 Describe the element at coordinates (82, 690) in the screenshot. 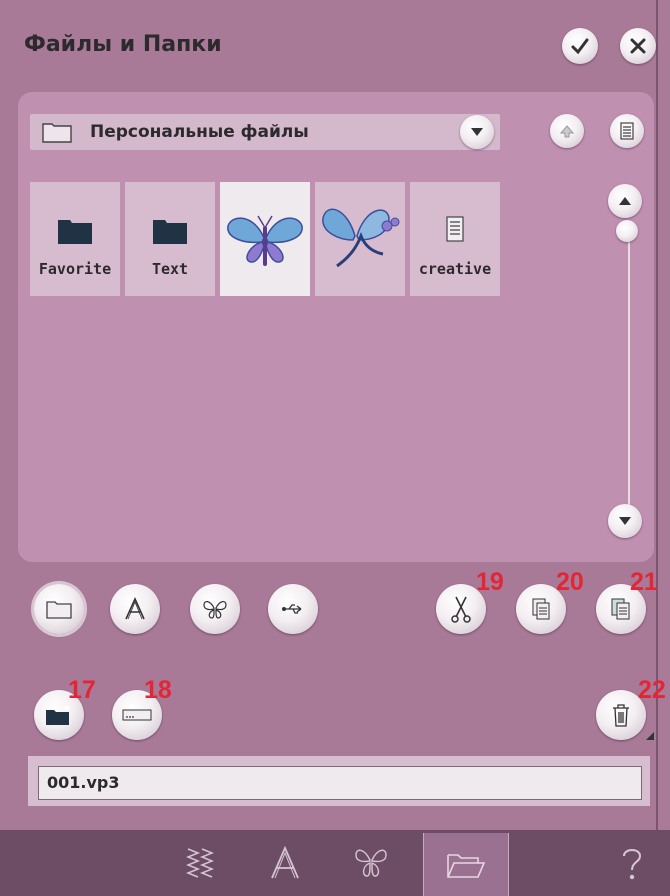

I see `callout-17: 17` at that location.